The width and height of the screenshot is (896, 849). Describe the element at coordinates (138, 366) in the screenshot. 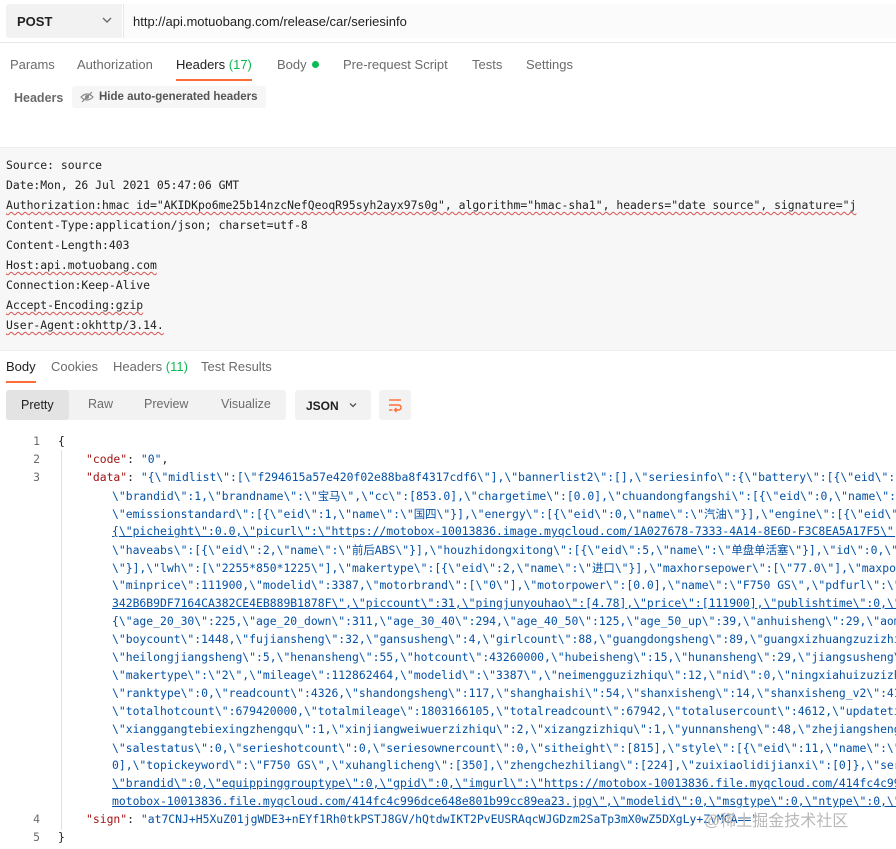

I see `tab-response-headers-label: Headers` at that location.